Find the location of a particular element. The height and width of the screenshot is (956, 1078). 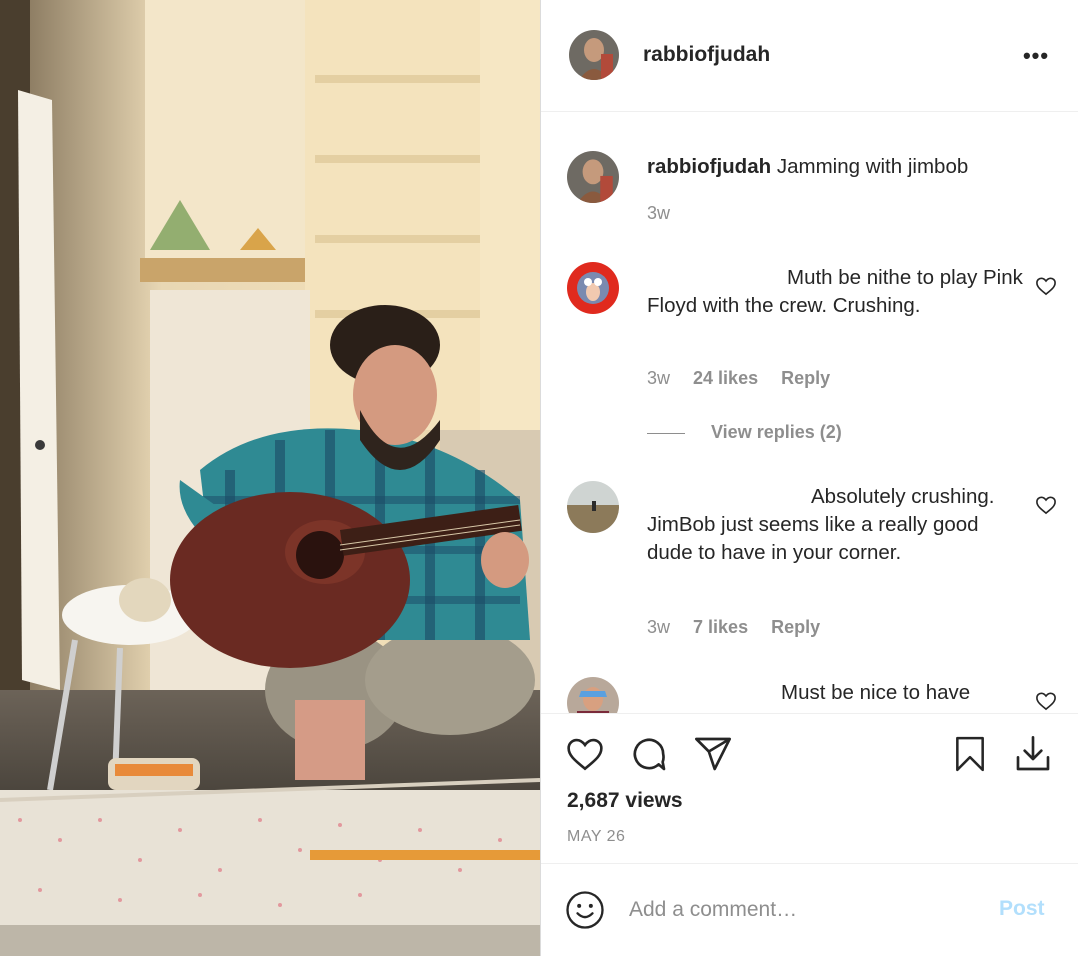

emoji-icon is located at coordinates (585, 910).